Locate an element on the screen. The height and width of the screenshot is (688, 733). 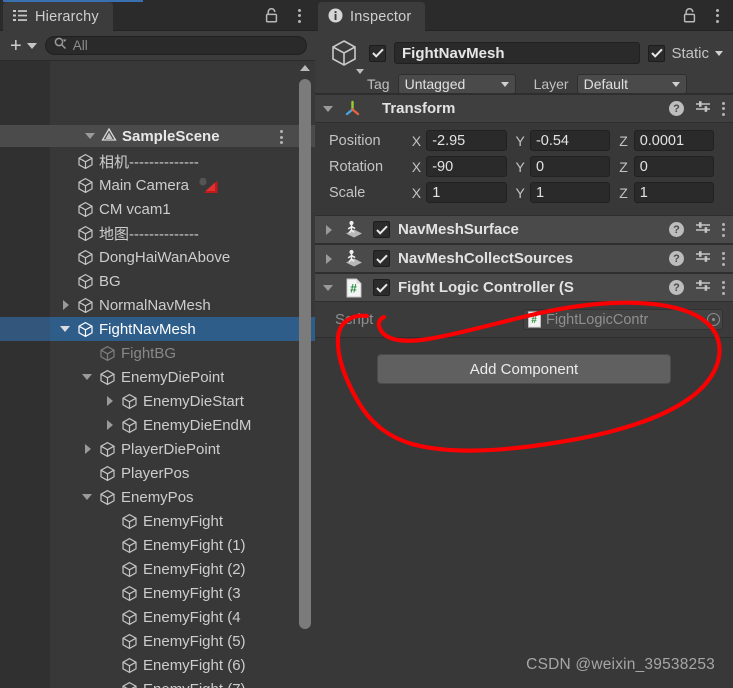
rotation-y-input: 0 is located at coordinates (570, 166).